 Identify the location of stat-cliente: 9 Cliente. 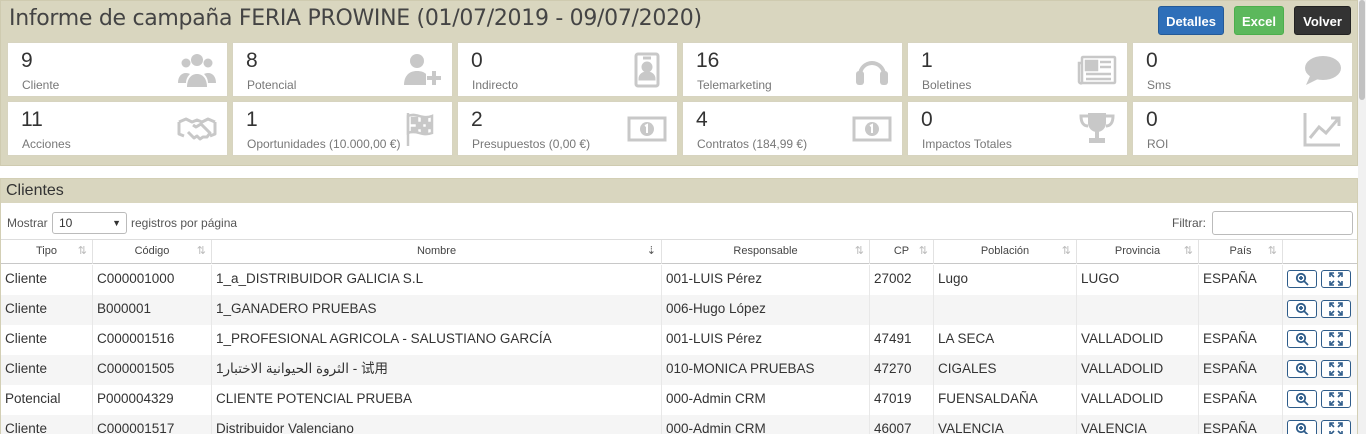
(117, 69).